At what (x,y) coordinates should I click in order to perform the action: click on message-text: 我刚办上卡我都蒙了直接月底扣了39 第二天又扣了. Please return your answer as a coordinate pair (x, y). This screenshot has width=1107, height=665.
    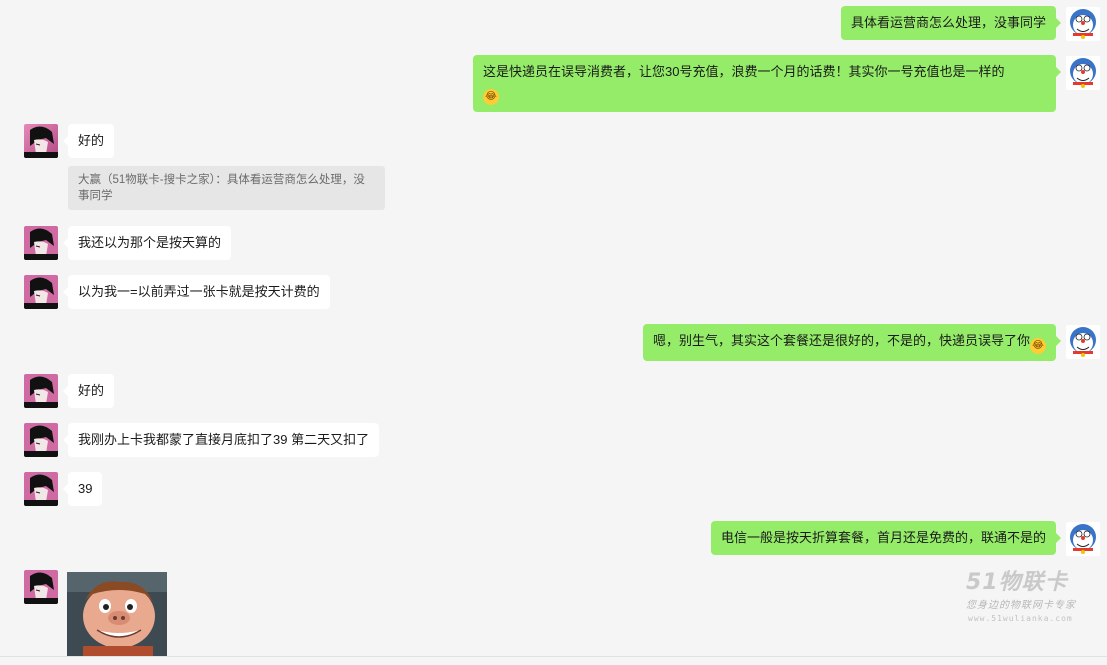
    Looking at the image, I should click on (224, 439).